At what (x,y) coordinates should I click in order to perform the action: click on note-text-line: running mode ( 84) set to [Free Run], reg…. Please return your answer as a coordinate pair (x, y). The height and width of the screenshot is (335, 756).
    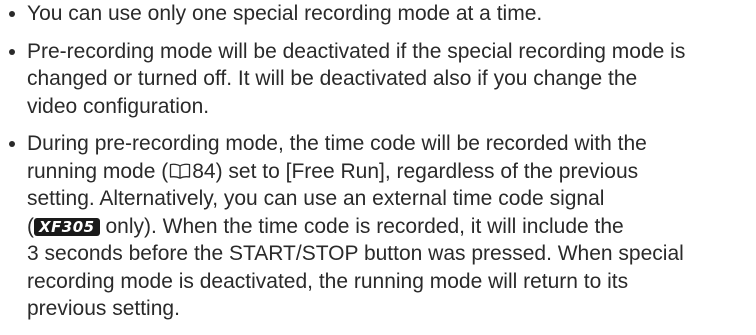
    Looking at the image, I should click on (391, 172).